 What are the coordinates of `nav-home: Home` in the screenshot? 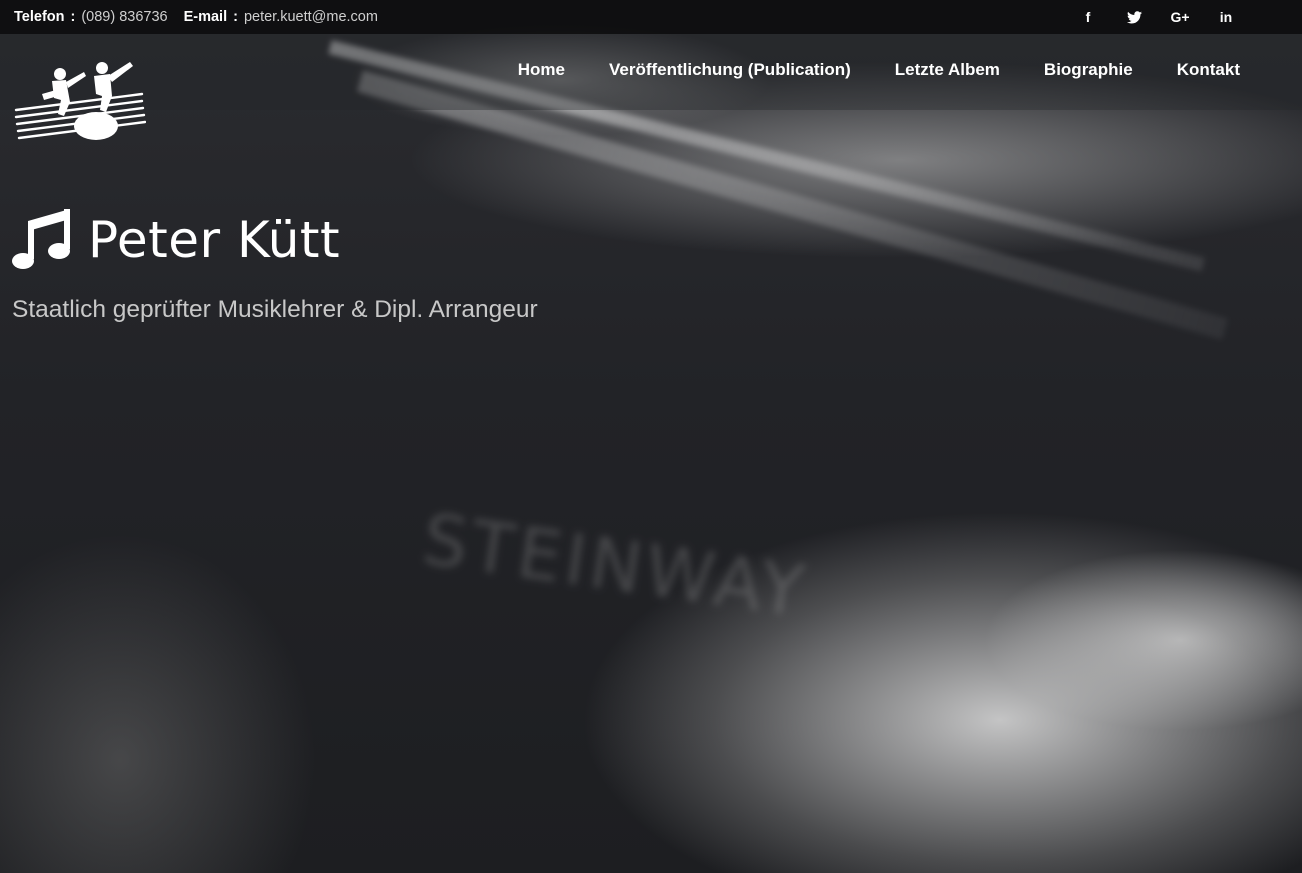 It's located at (541, 70).